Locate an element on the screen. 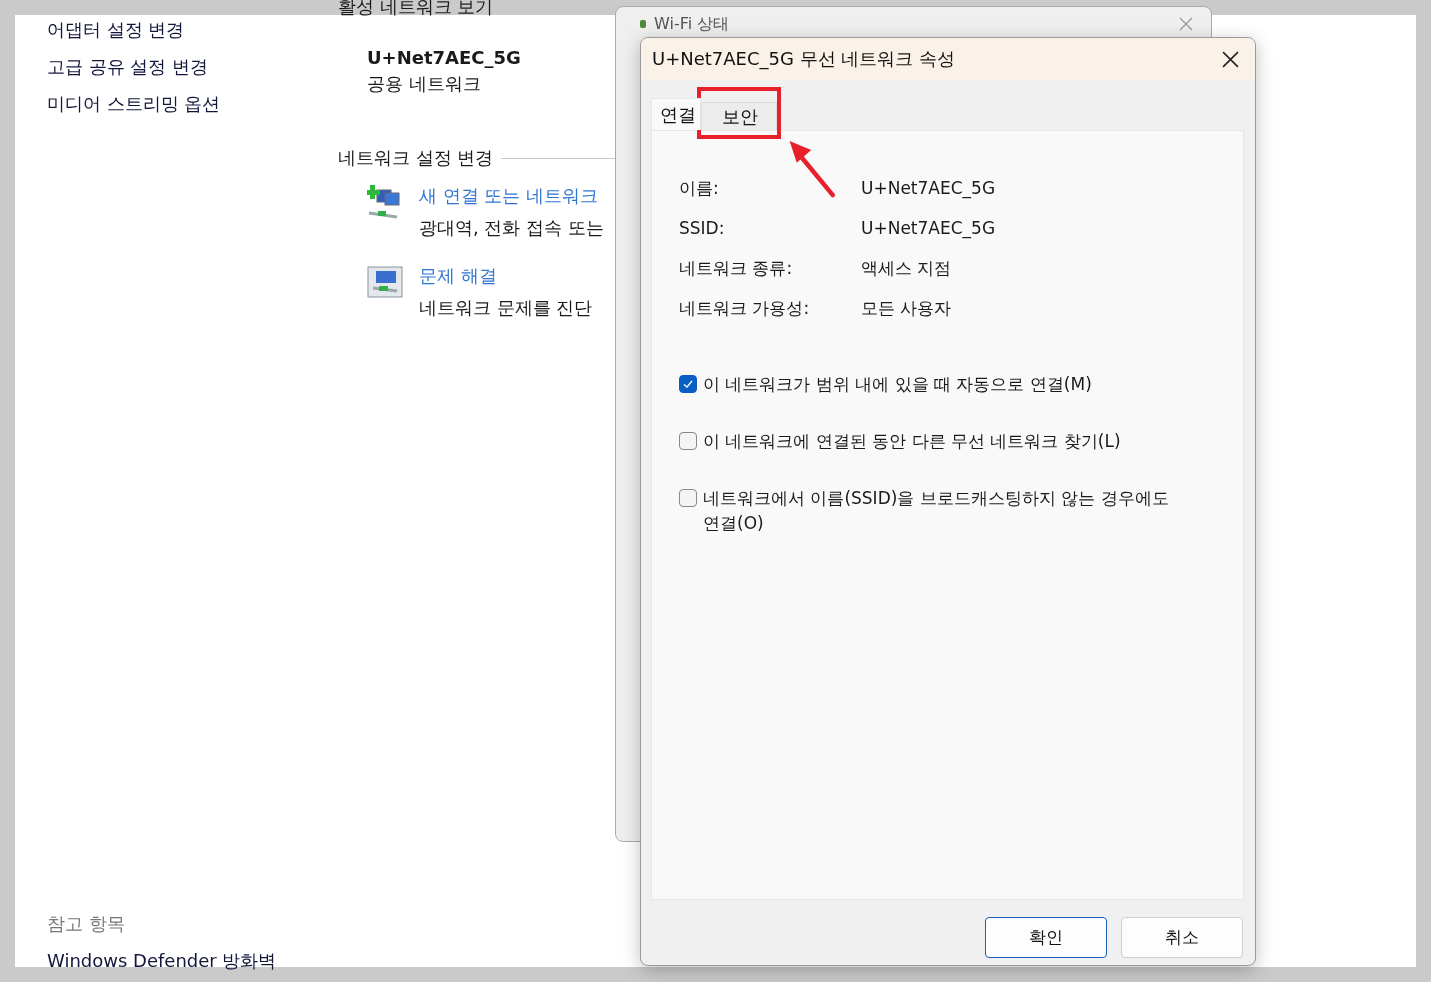  property-label: 이름: is located at coordinates (699, 188).